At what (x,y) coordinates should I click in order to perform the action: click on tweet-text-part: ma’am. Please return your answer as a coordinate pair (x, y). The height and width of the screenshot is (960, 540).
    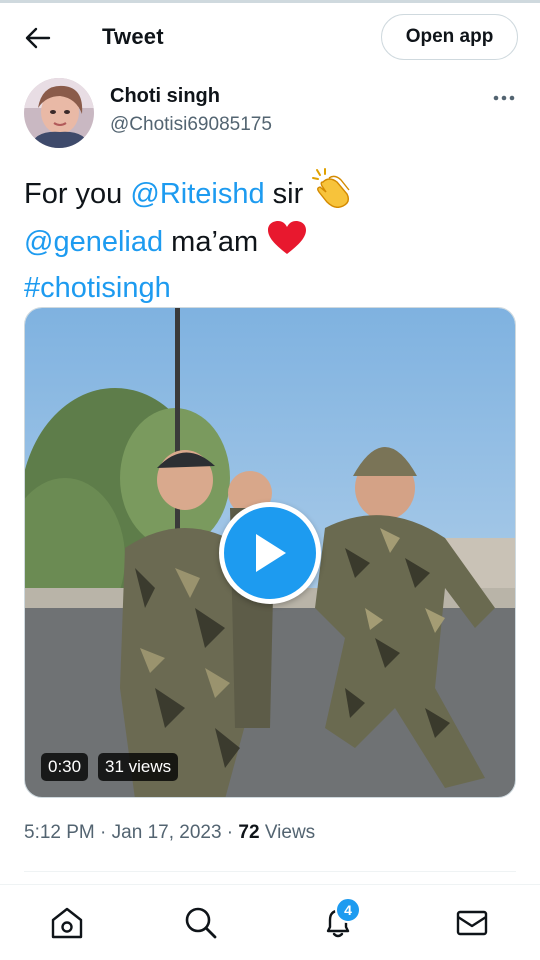
    Looking at the image, I should click on (215, 242).